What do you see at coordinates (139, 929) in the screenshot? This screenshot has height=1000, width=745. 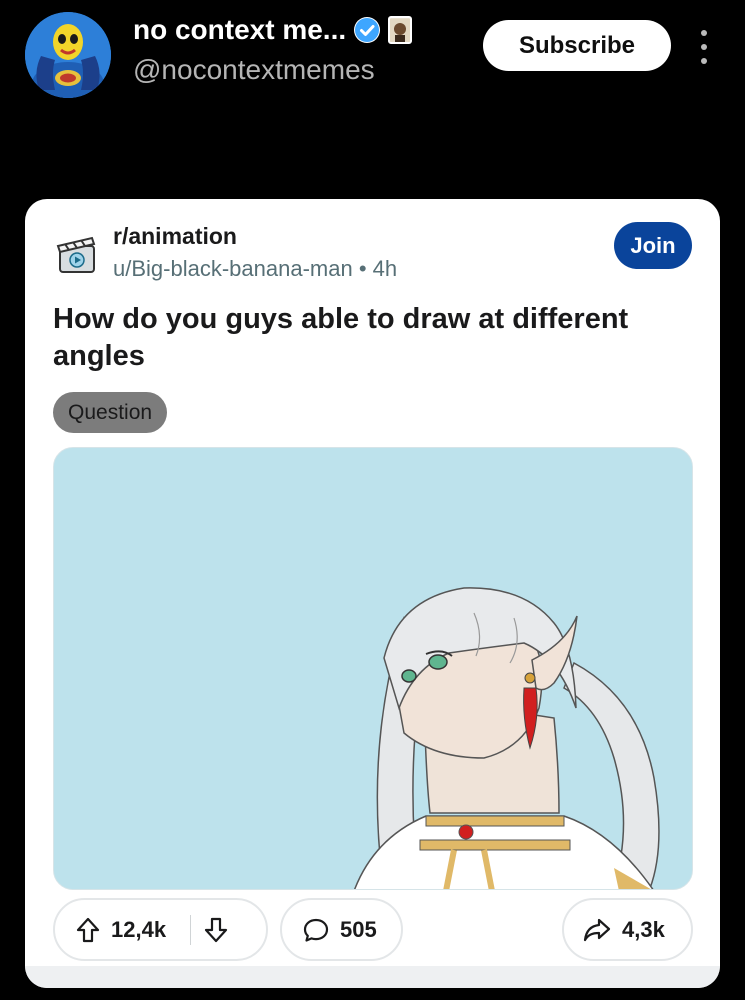 I see `upvote-count: 12,4k` at bounding box center [139, 929].